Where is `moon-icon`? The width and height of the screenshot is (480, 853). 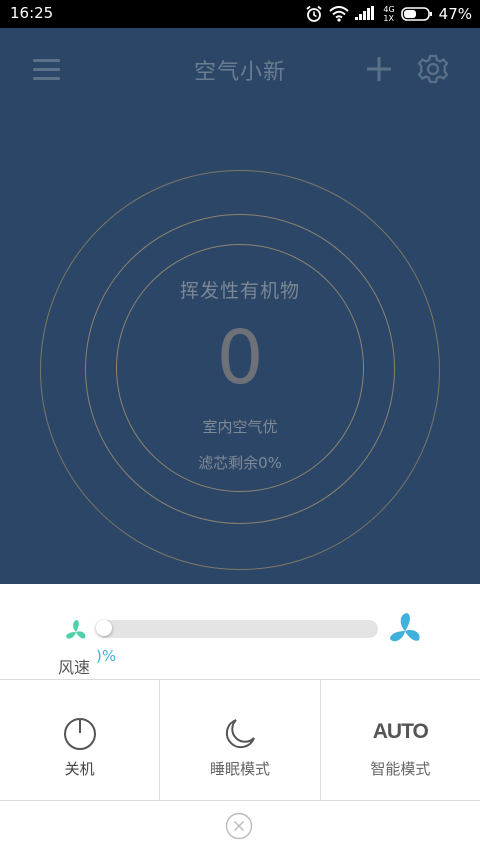 moon-icon is located at coordinates (240, 734).